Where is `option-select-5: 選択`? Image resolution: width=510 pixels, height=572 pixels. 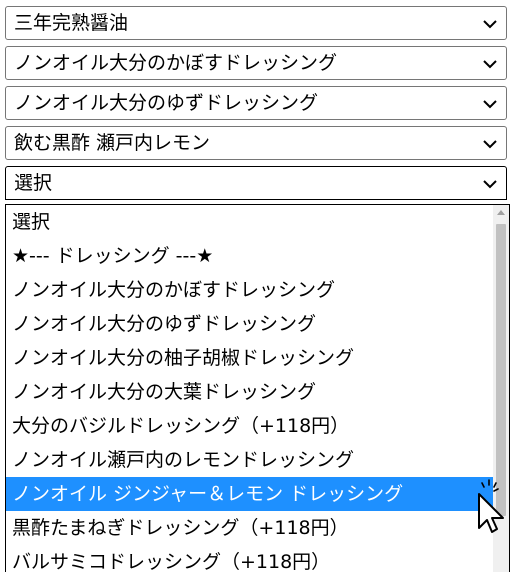
option-select-5: 選択 is located at coordinates (256, 183).